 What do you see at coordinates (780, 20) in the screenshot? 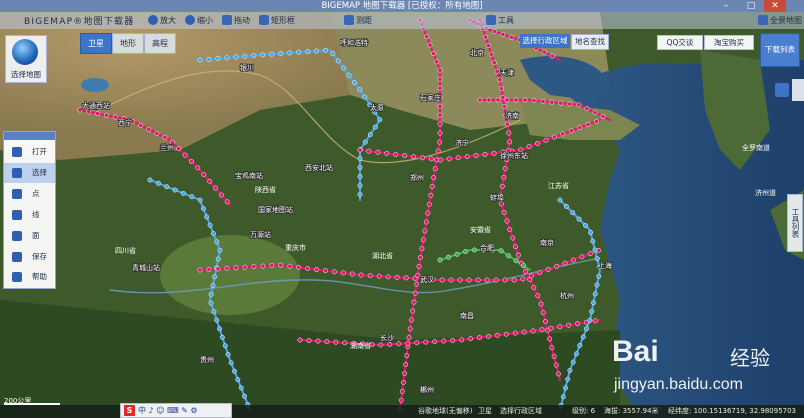
I see `panorama-button: 全景地图` at bounding box center [780, 20].